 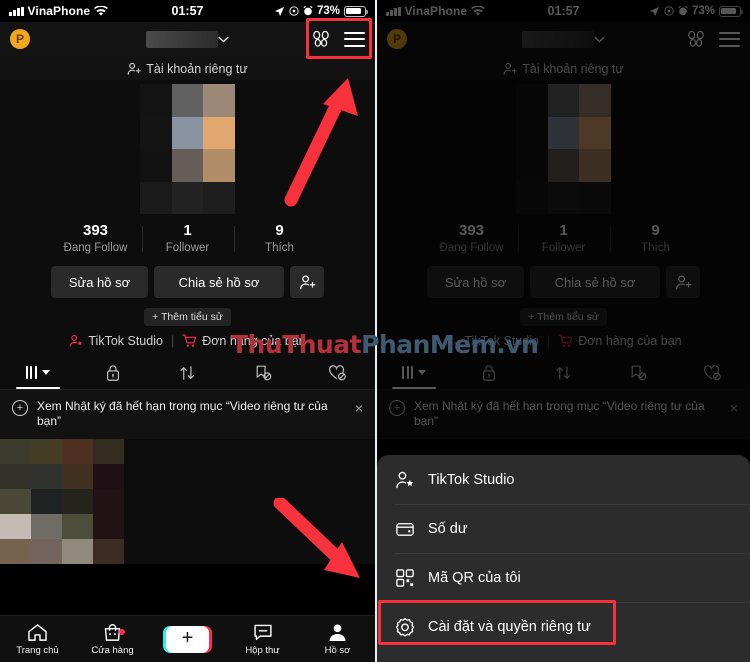 I want to click on profile-tabs, so click(x=187, y=373).